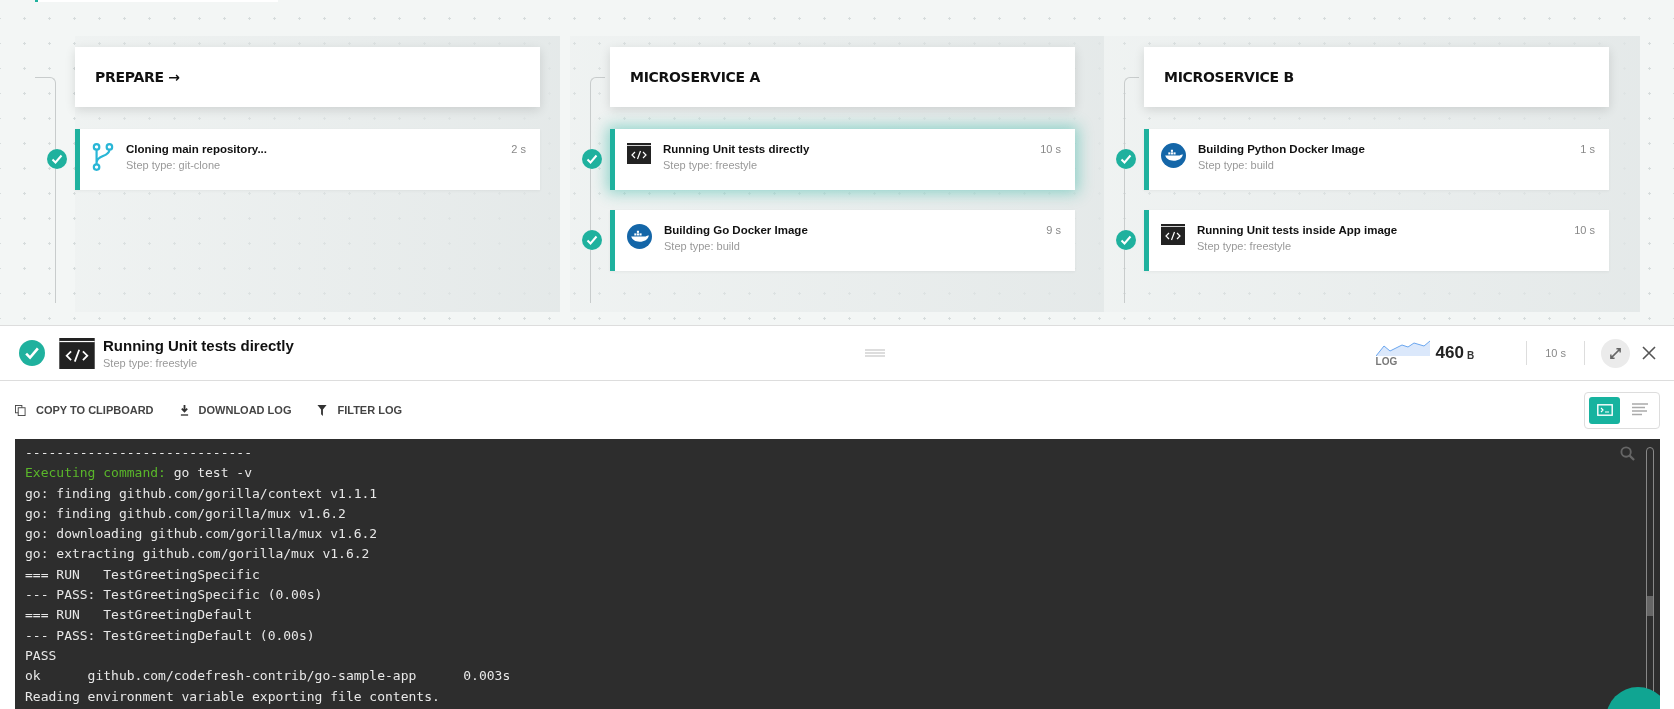 The image size is (1674, 709). What do you see at coordinates (1449, 353) in the screenshot?
I see `log-size: 460` at bounding box center [1449, 353].